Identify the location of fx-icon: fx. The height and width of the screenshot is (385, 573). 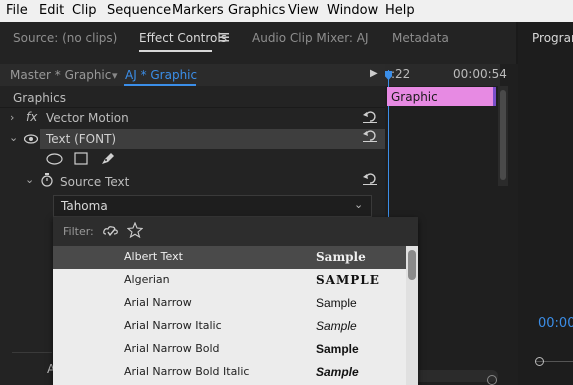
(31, 117).